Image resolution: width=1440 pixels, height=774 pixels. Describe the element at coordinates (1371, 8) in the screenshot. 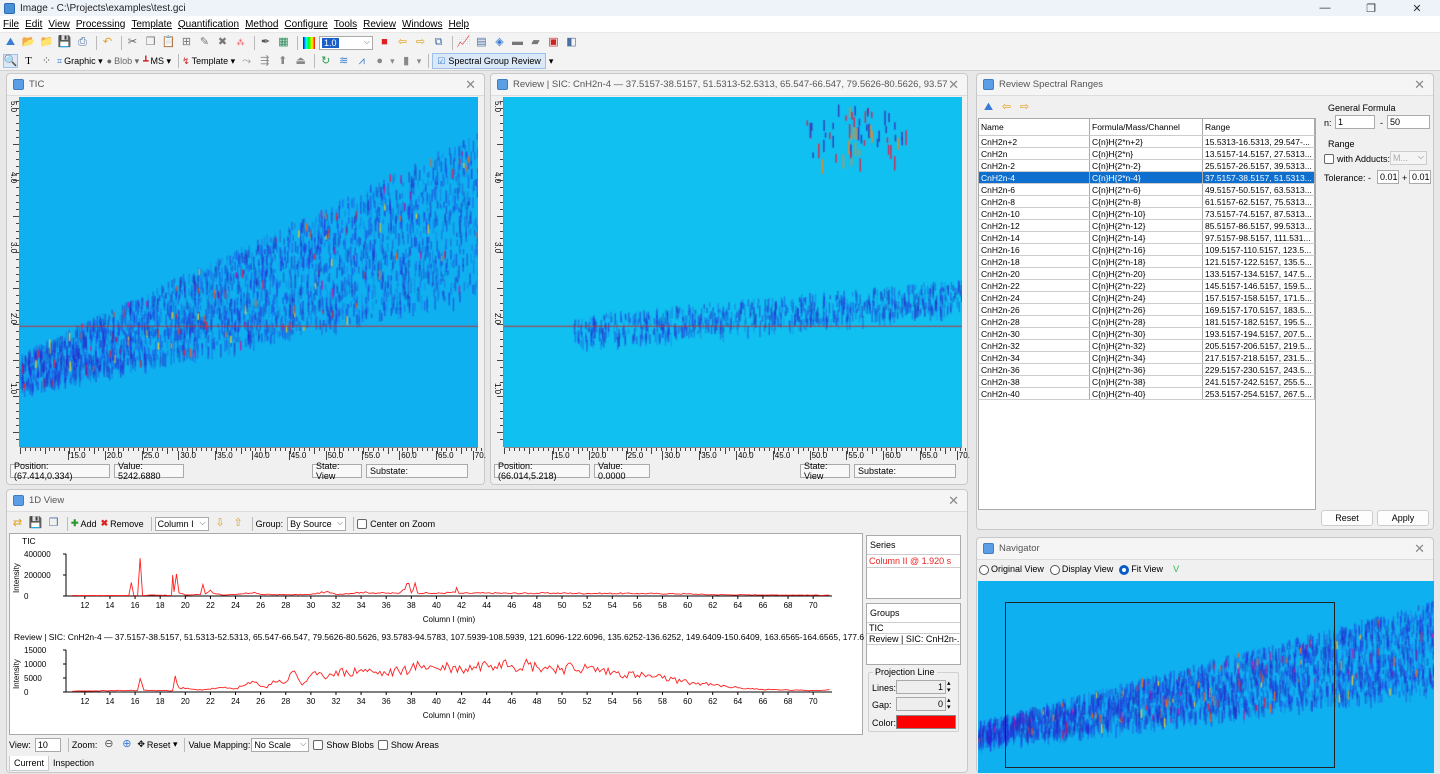

I see `maximize-button: ❐` at that location.